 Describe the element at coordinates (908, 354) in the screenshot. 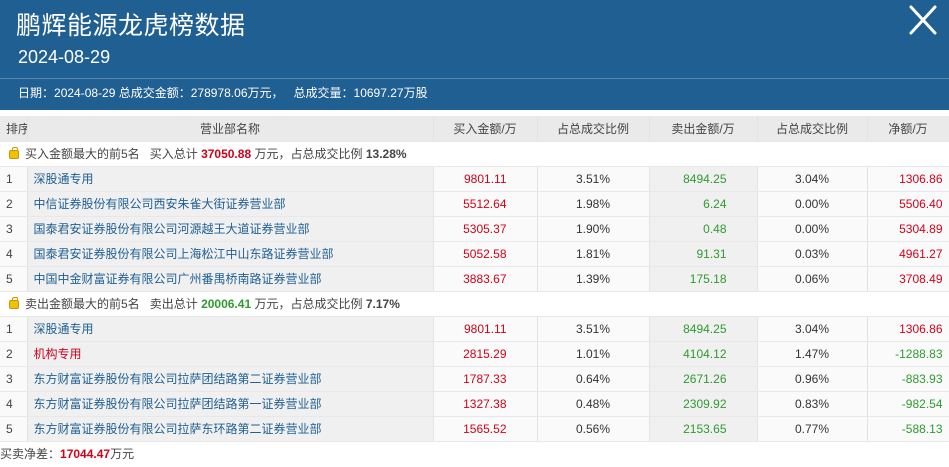

I see `net-amount-cell: -1288.83` at that location.